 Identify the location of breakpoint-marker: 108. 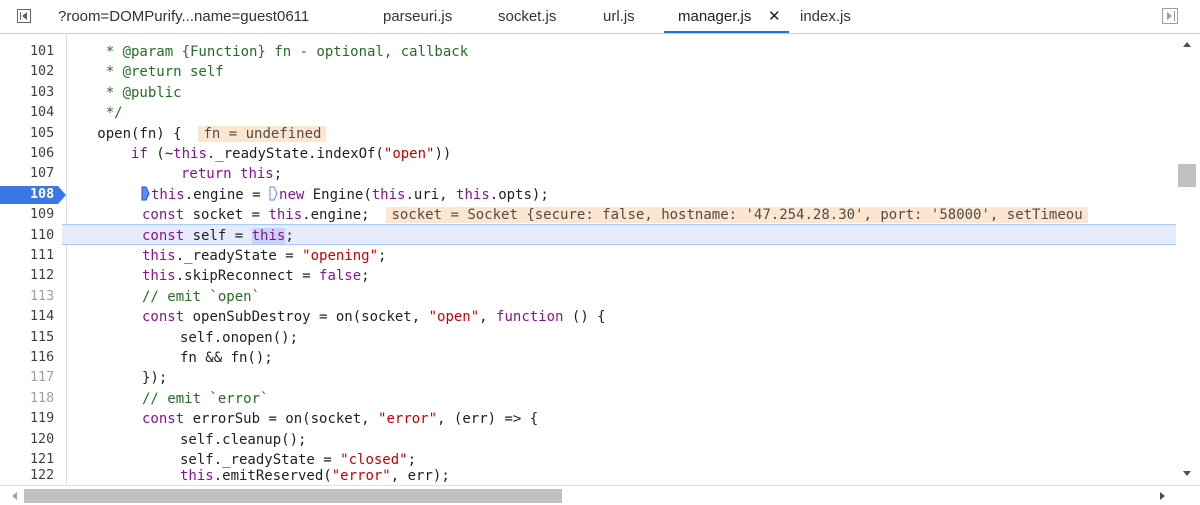
(33, 194).